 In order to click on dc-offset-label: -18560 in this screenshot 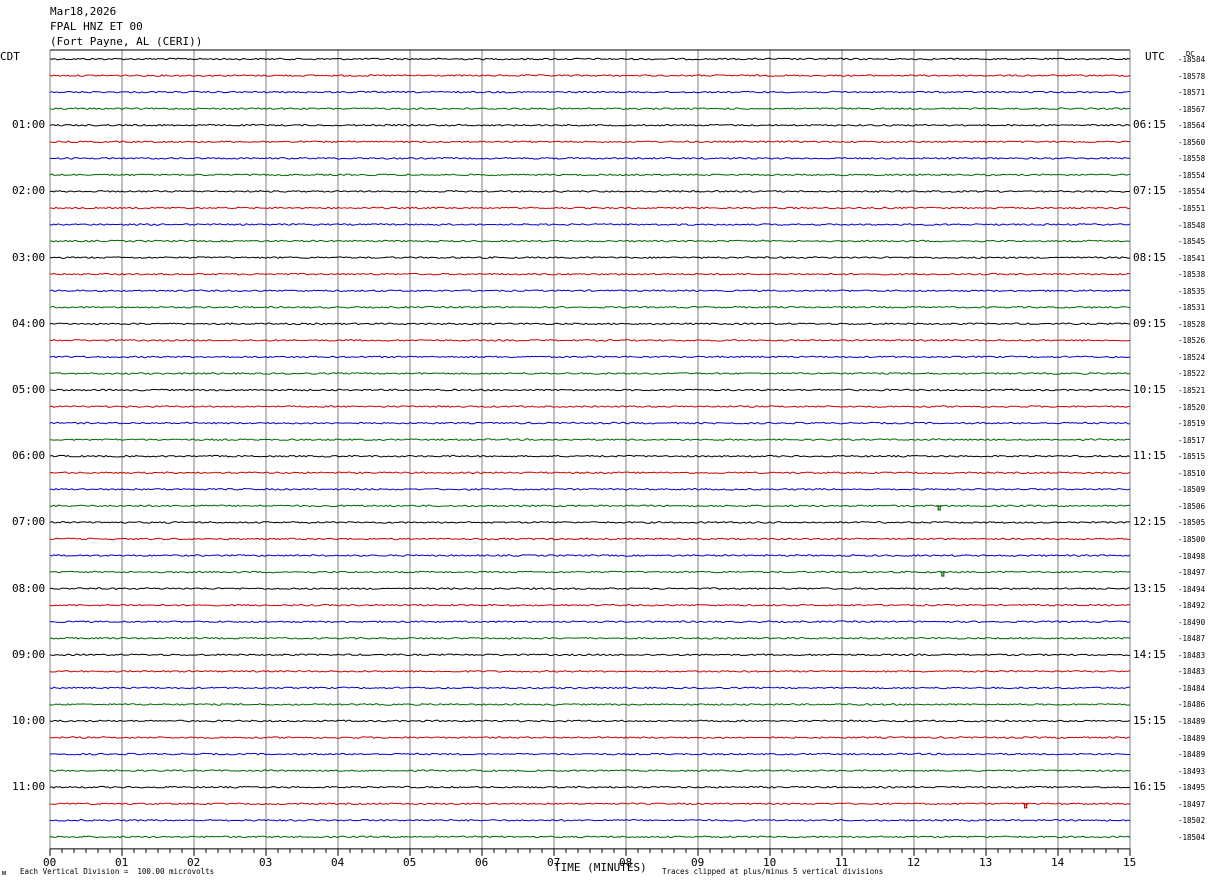, I will do `click(1192, 142)`.